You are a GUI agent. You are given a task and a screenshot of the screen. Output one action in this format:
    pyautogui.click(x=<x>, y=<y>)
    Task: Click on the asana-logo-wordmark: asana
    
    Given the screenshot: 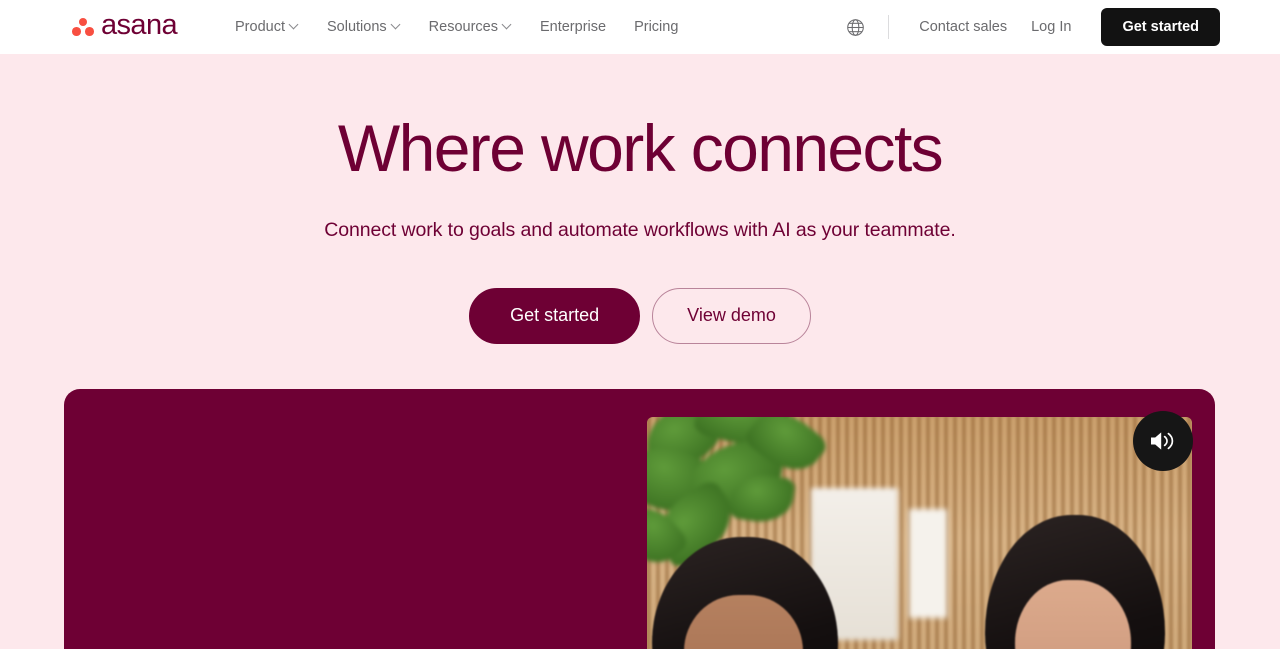 What is the action you would take?
    pyautogui.click(x=139, y=25)
    